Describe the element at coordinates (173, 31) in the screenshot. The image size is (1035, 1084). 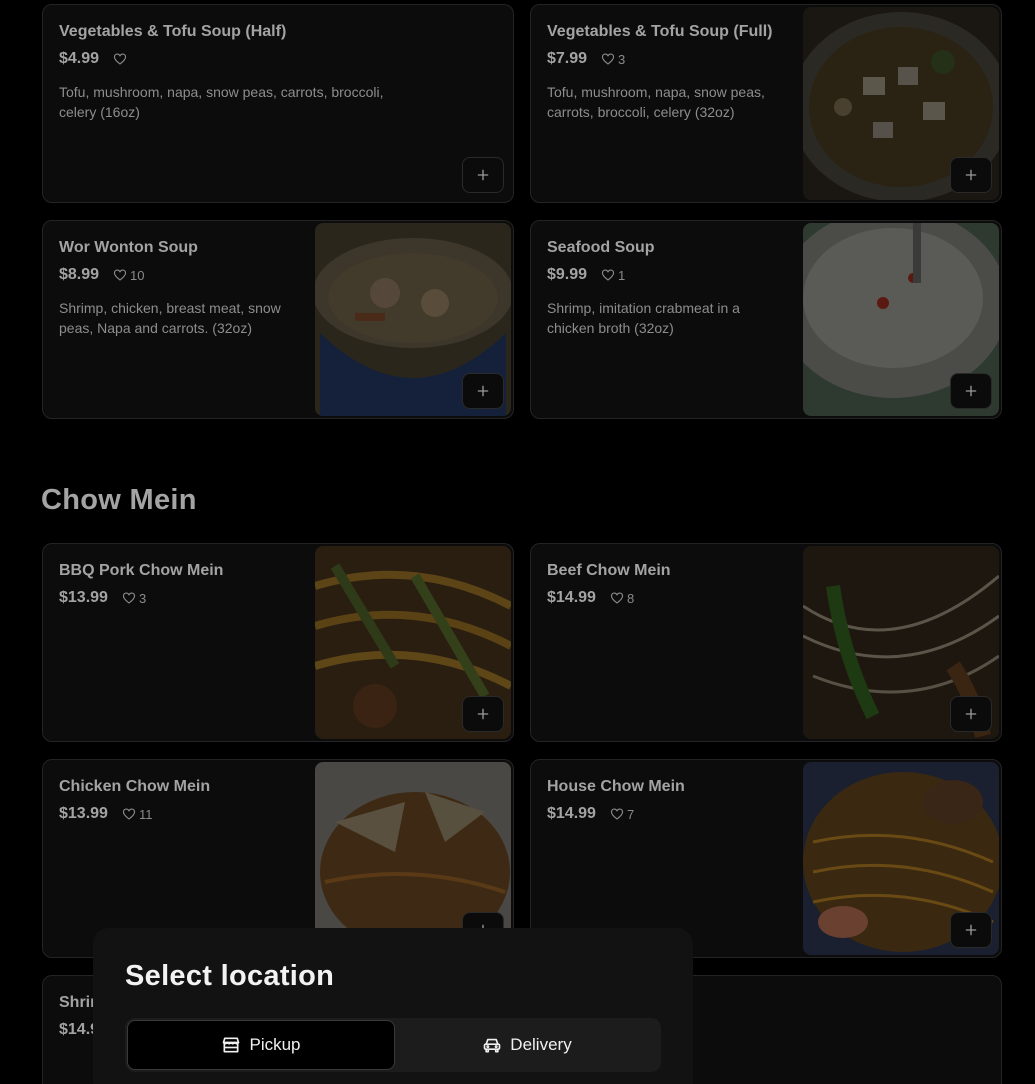
I see `item-name: Vegetables & Tofu Soup (Half)` at that location.